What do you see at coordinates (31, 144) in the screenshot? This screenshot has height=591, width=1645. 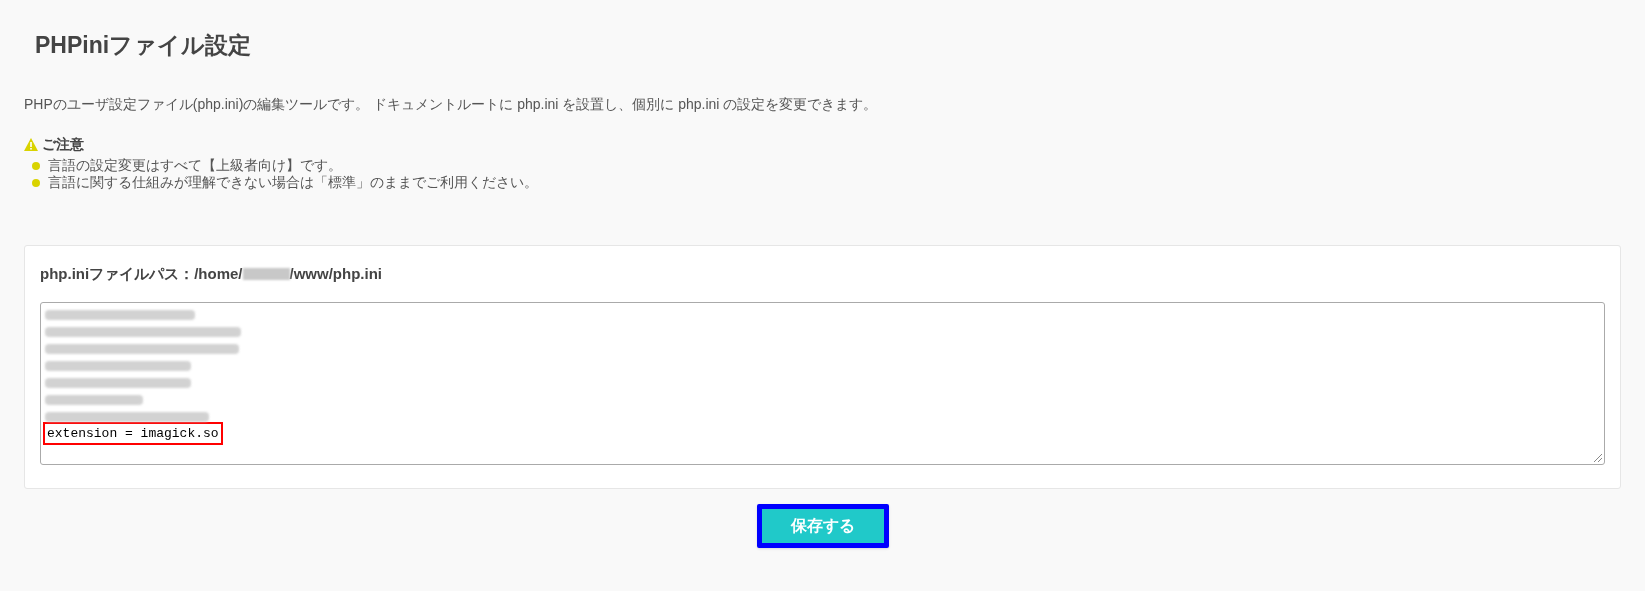 I see `warning-icon` at bounding box center [31, 144].